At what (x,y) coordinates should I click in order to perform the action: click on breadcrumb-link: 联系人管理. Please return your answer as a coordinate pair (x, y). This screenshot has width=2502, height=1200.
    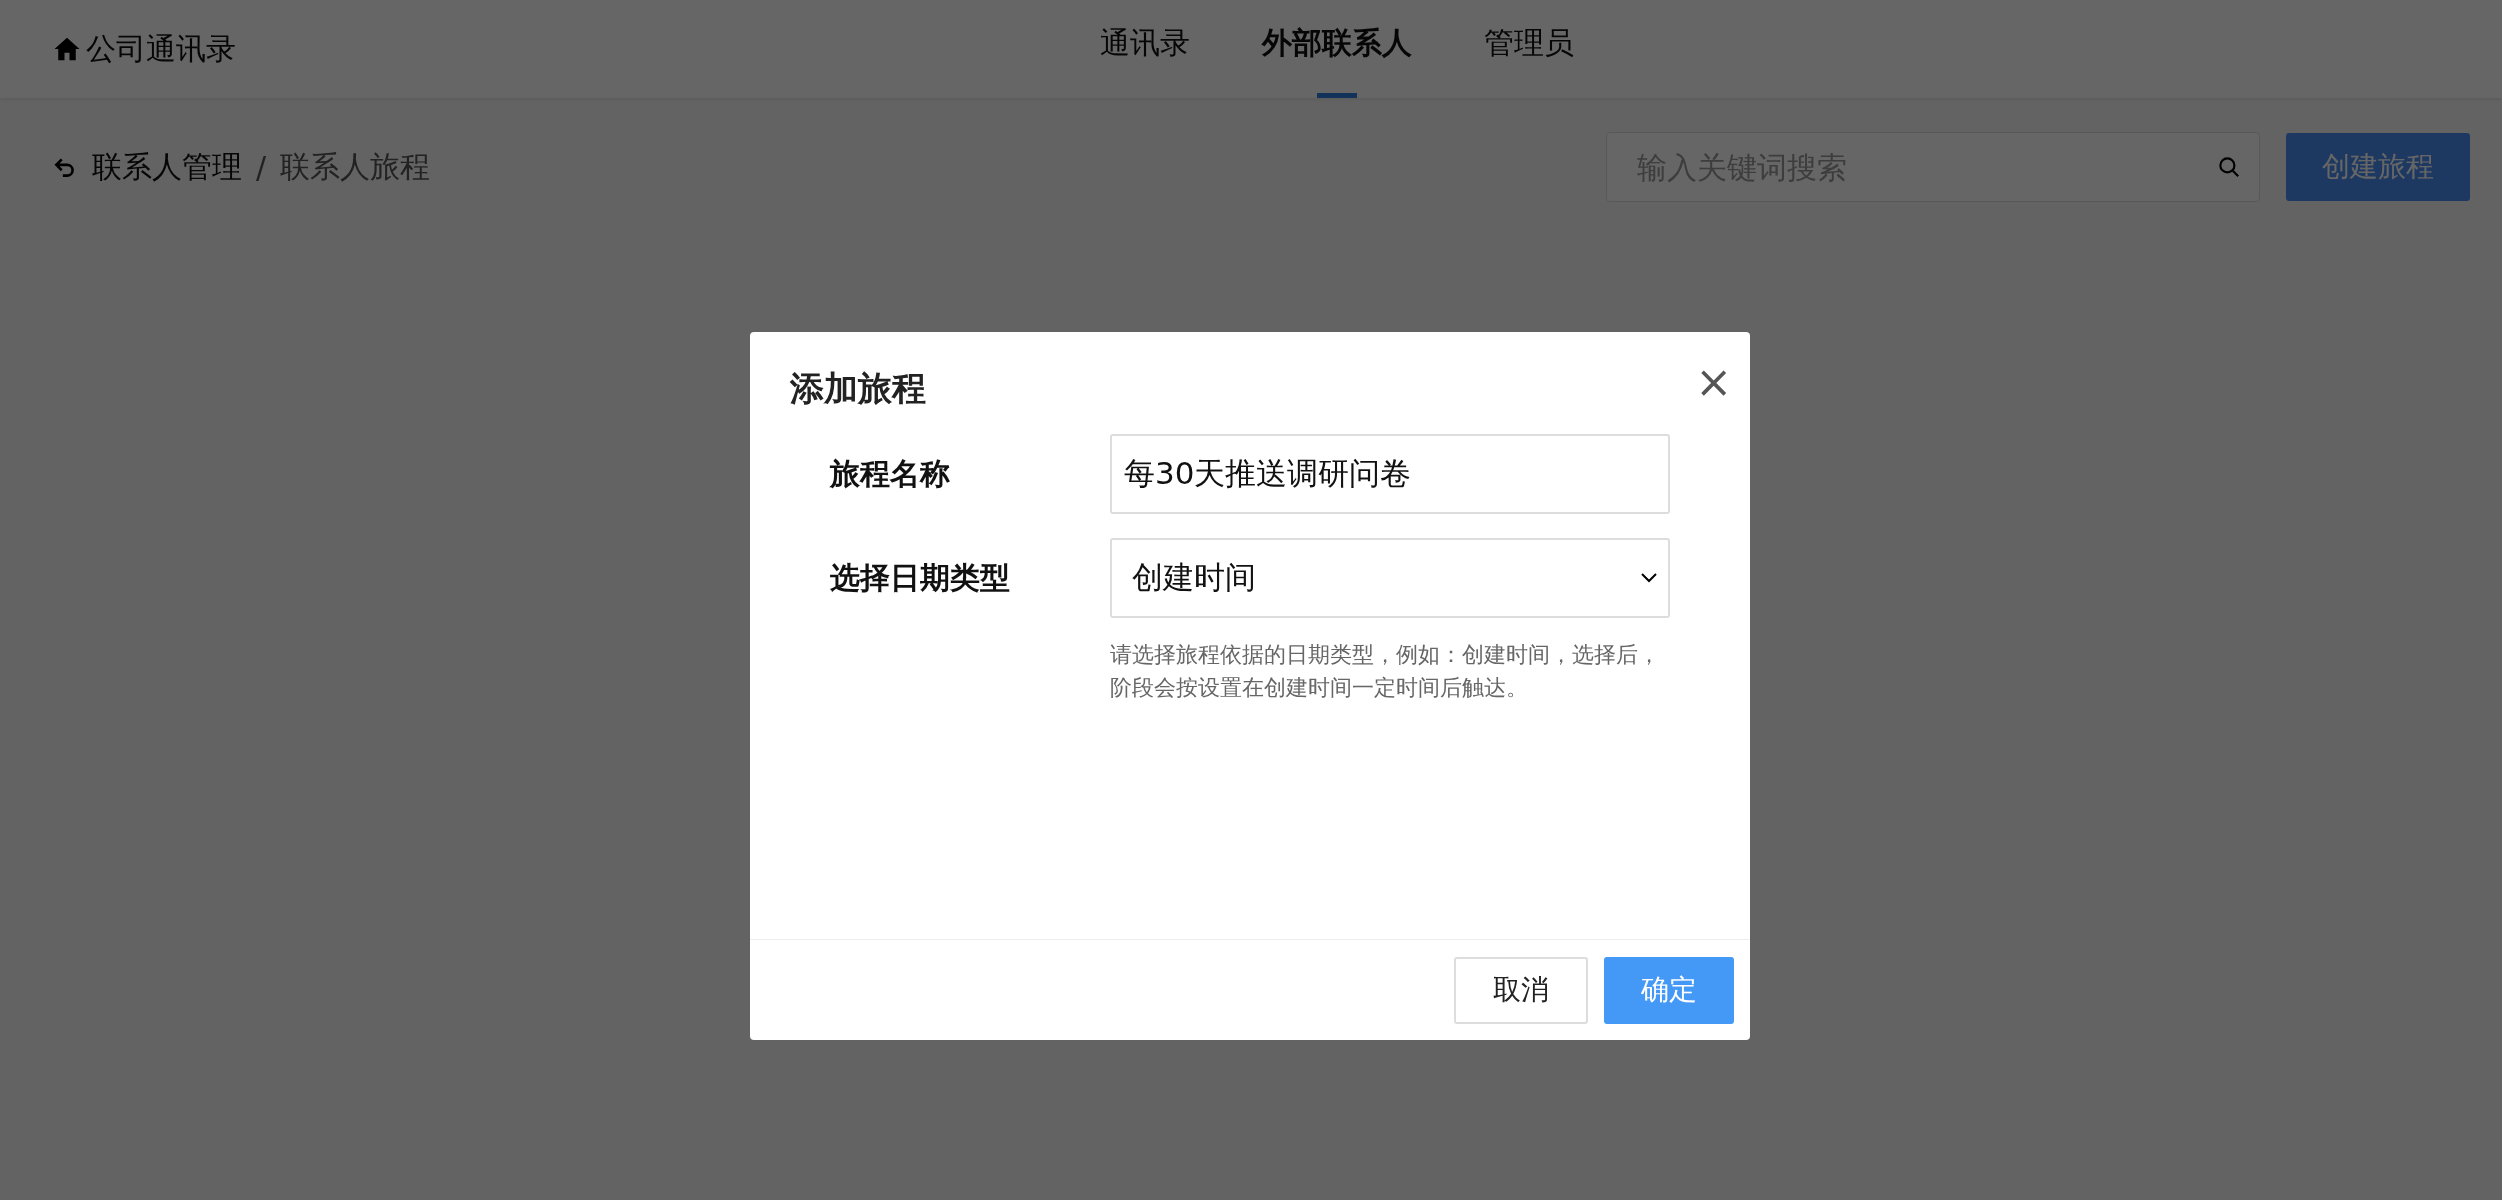
    Looking at the image, I should click on (167, 167).